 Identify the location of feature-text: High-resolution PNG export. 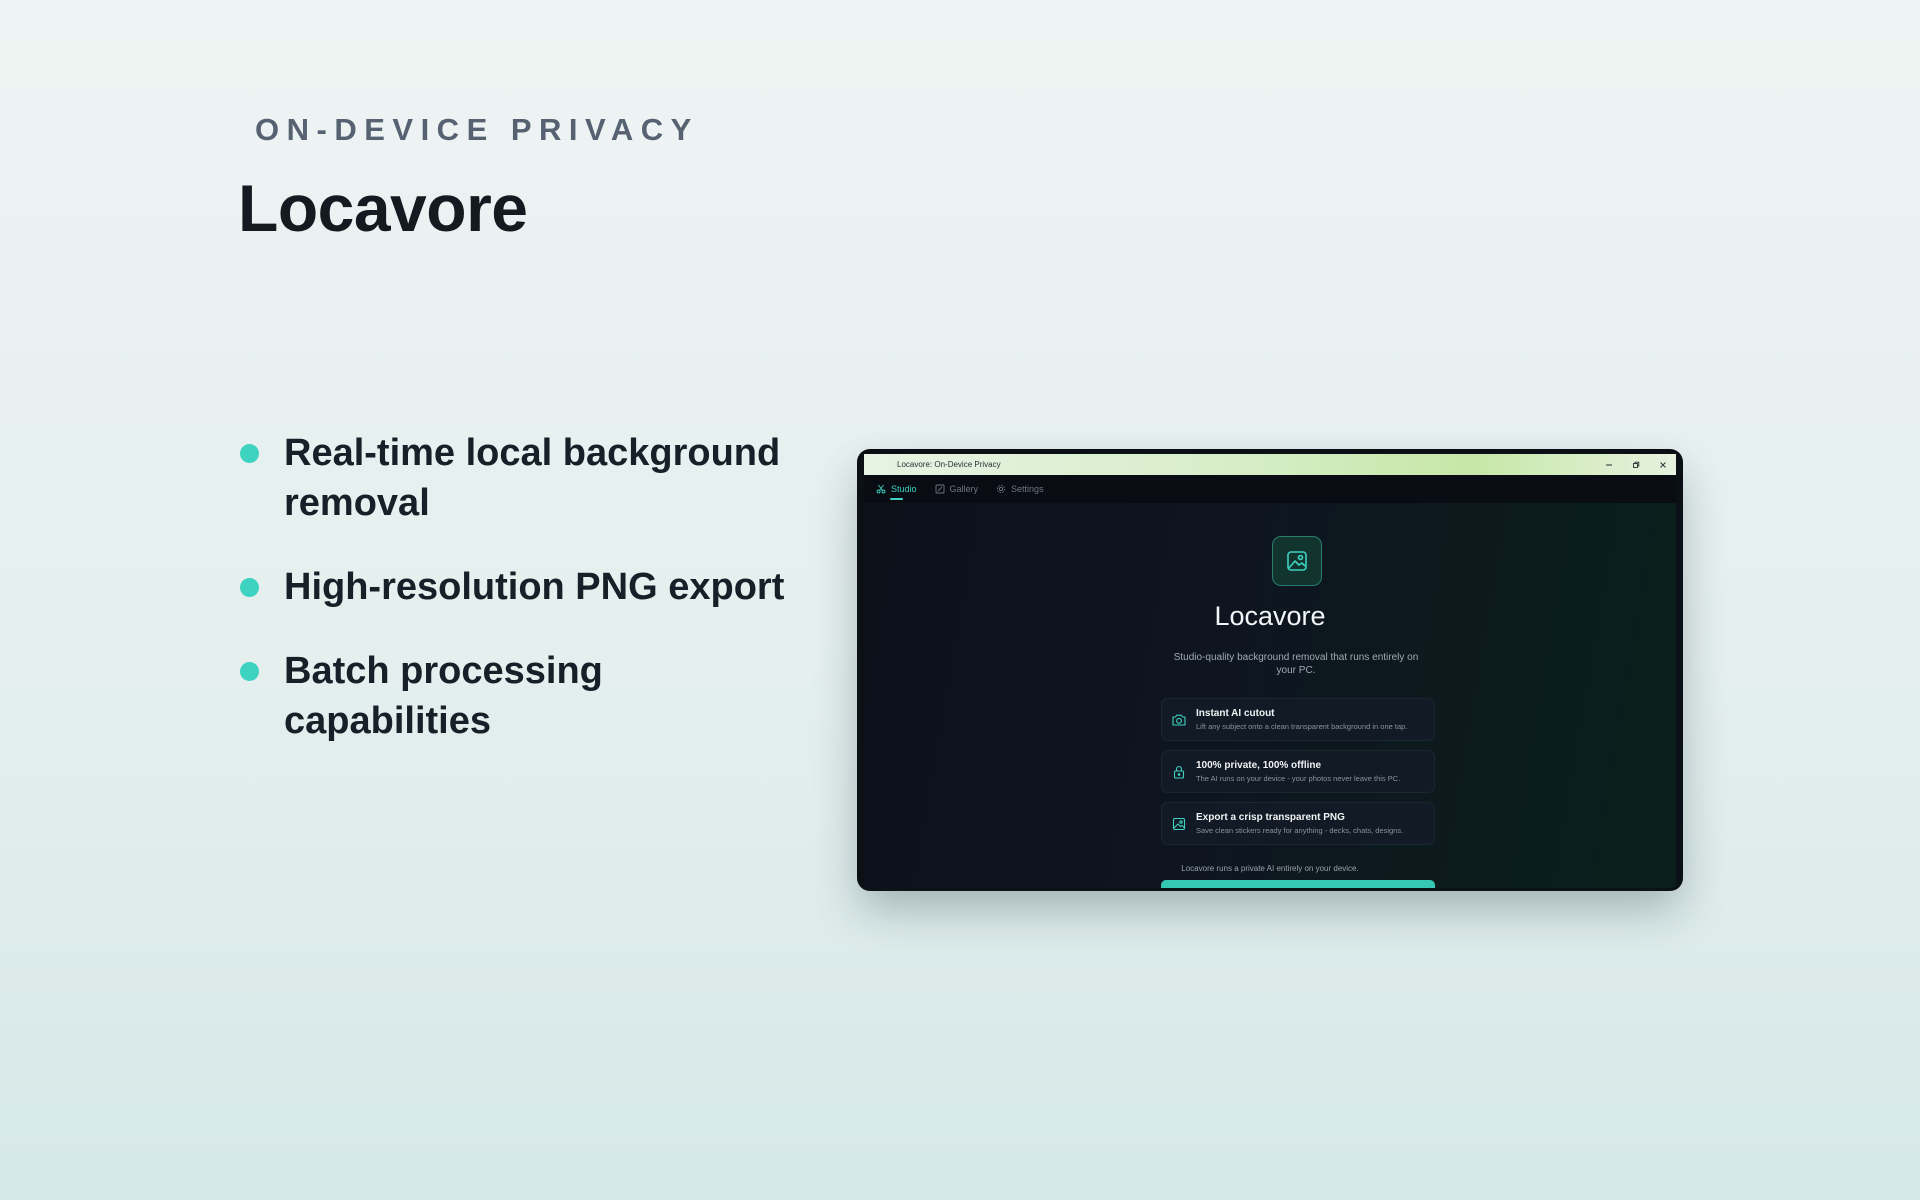
(534, 587).